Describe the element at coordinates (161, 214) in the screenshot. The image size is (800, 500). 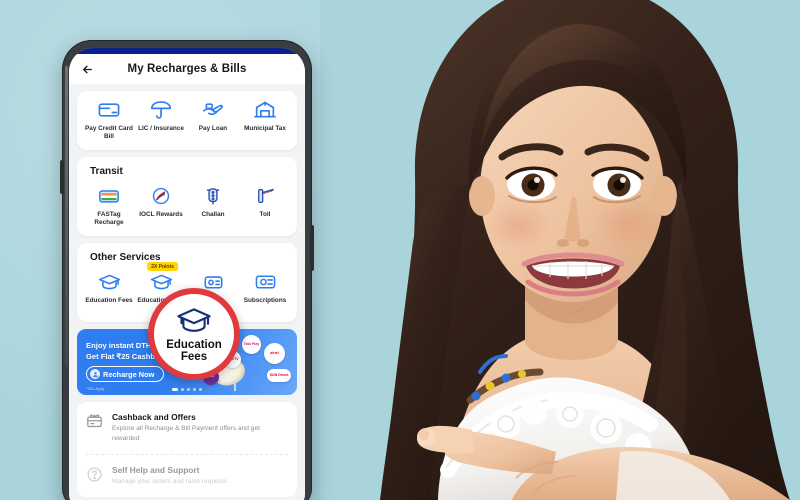
I see `tile-label: IOCL Rewards` at that location.